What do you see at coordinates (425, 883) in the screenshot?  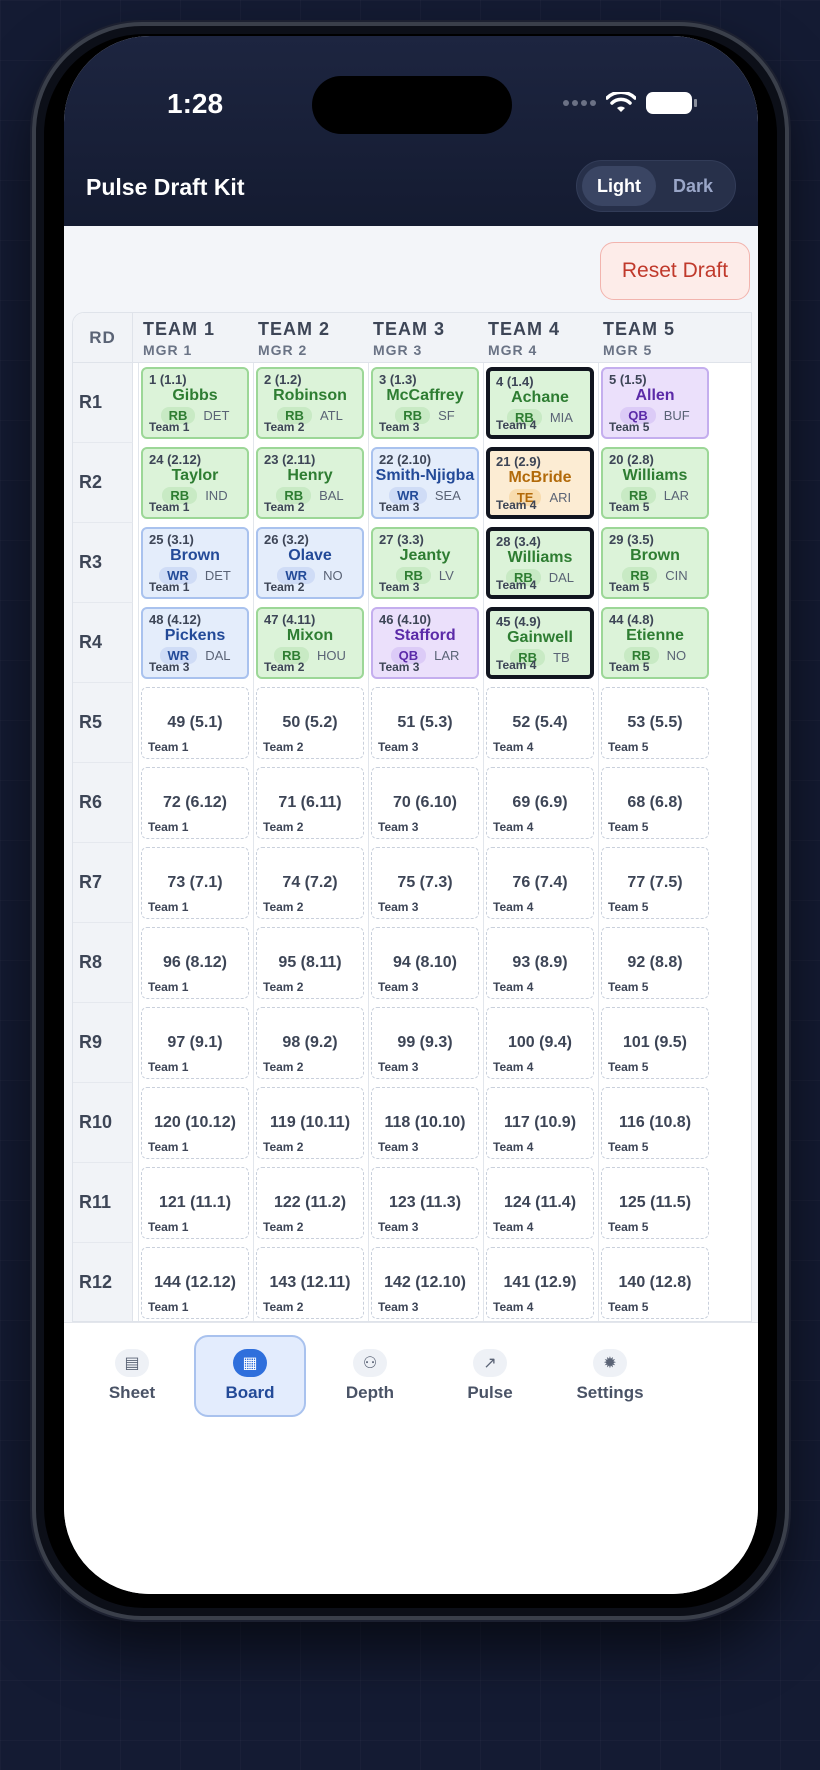 I see `empty-pick-slot: 75 (7.3) Team 3` at bounding box center [425, 883].